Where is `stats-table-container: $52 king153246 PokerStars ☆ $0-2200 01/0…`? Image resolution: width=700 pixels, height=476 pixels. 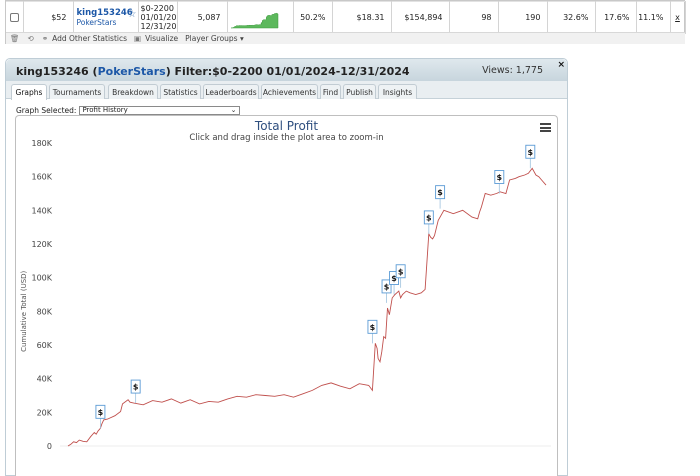 stats-table-container: $52 king153246 PokerStars ☆ $0-2200 01/0… is located at coordinates (345, 22).